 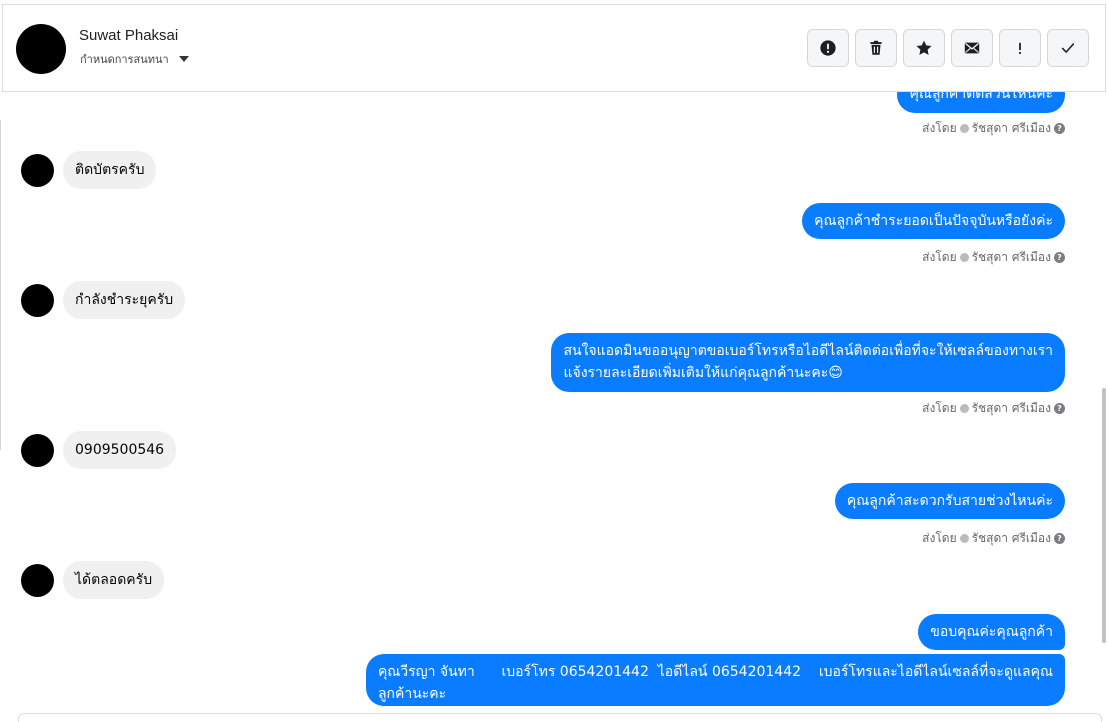 I want to click on contact-name: Suwat Phaksai, so click(x=128, y=35).